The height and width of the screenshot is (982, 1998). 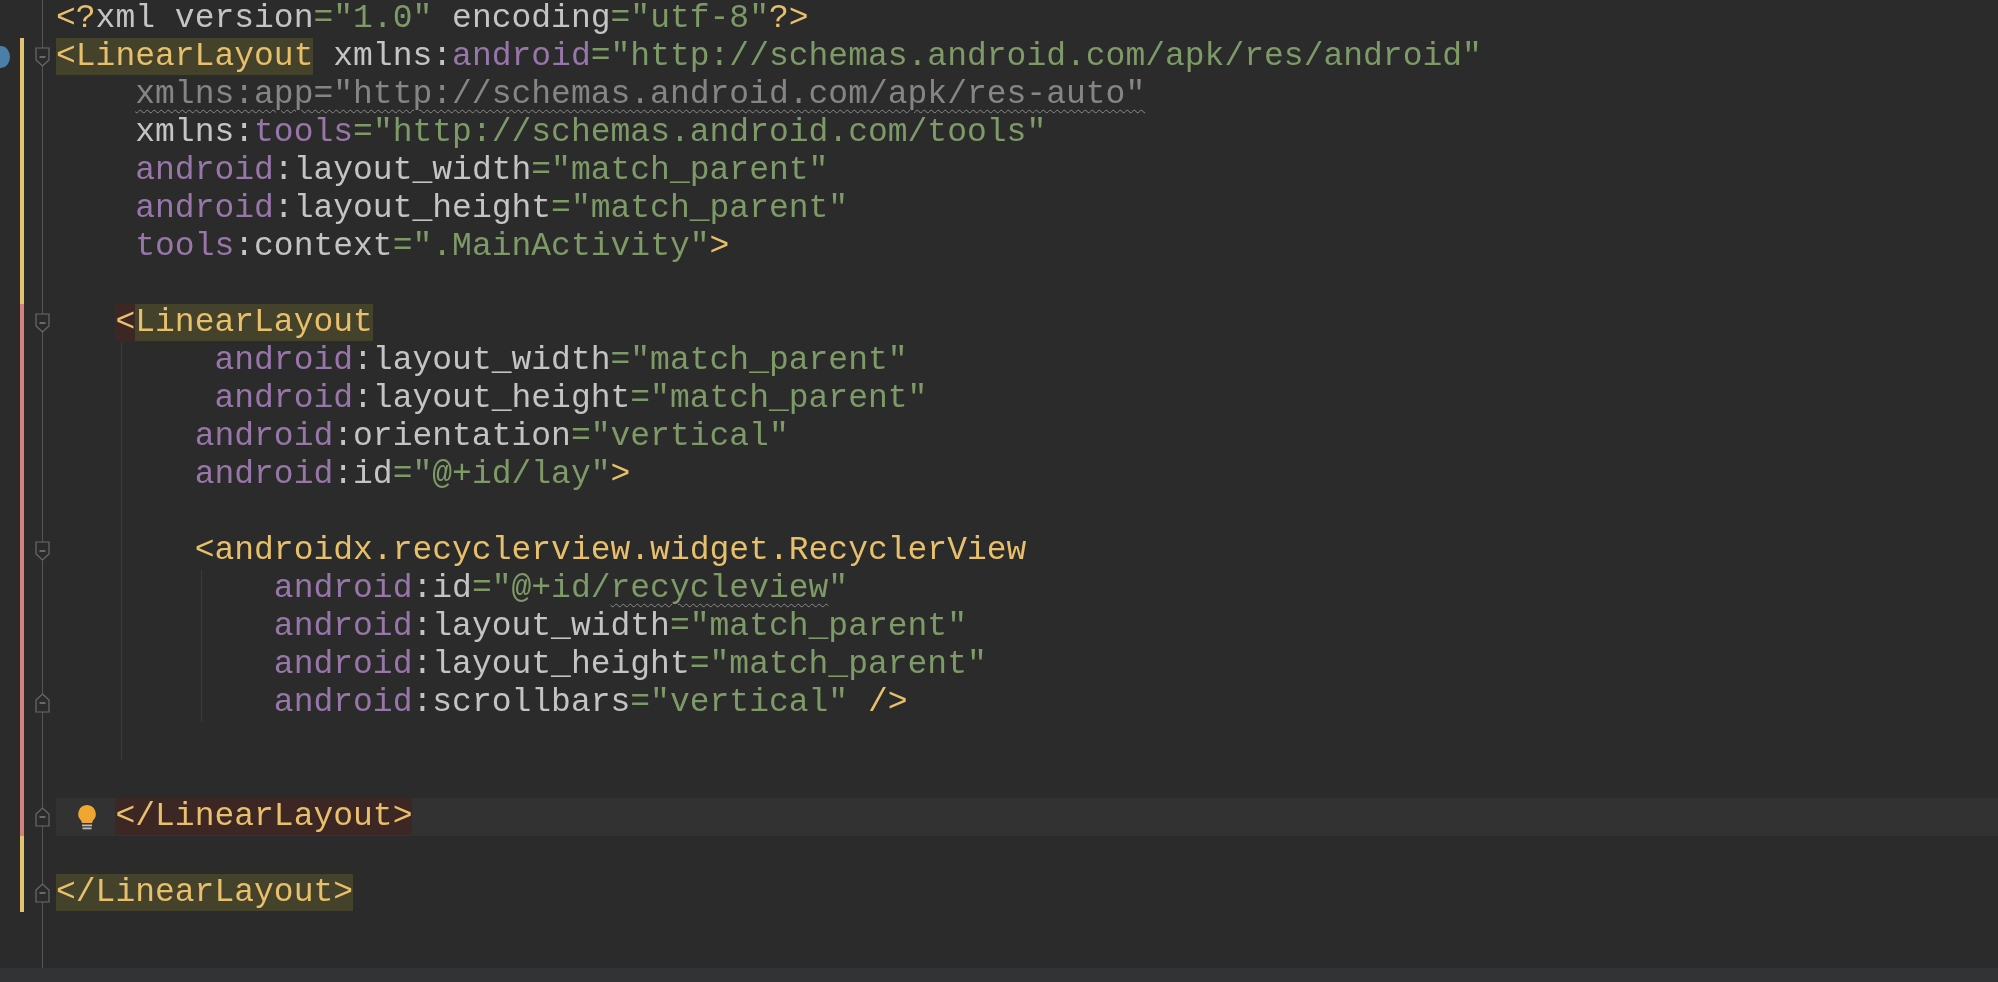 I want to click on code-line: xmlns:app="http://schemas.android.com/apk/res-auto", so click(x=640, y=95).